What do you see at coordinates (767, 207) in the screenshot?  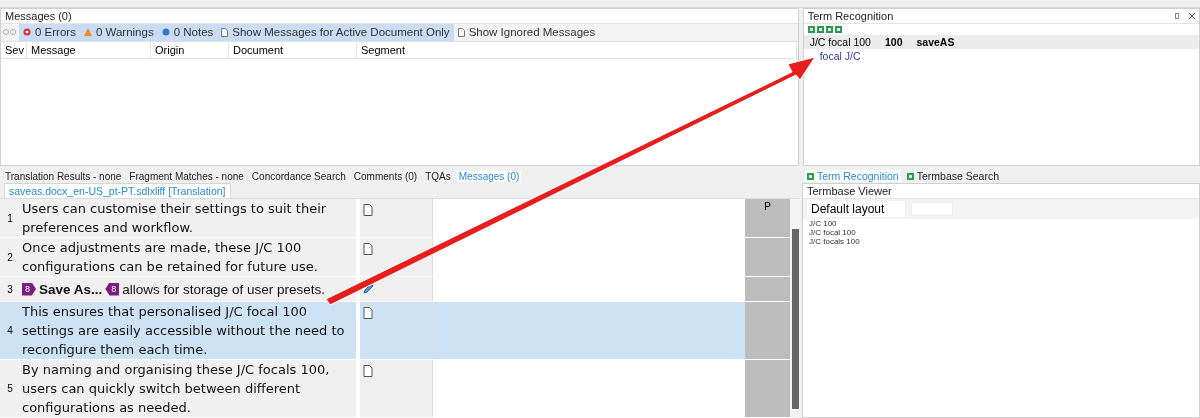 I see `status-marker: P` at bounding box center [767, 207].